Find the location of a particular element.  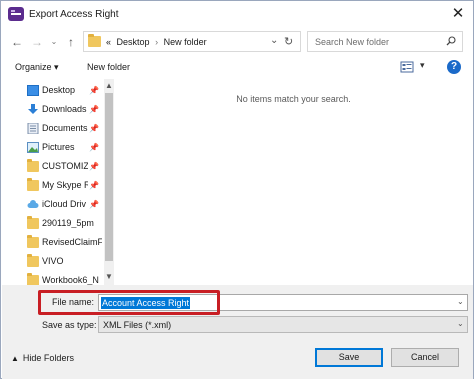

up-arrow-icon: ↑ is located at coordinates (71, 42).